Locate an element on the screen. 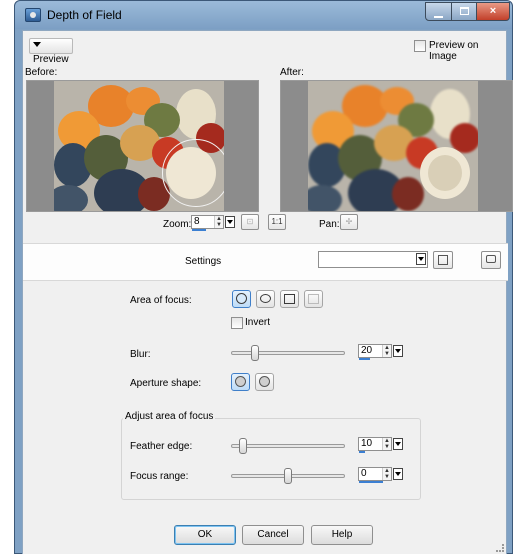 The image size is (513, 554). area-of-focus-label: Area of focus: is located at coordinates (161, 300).